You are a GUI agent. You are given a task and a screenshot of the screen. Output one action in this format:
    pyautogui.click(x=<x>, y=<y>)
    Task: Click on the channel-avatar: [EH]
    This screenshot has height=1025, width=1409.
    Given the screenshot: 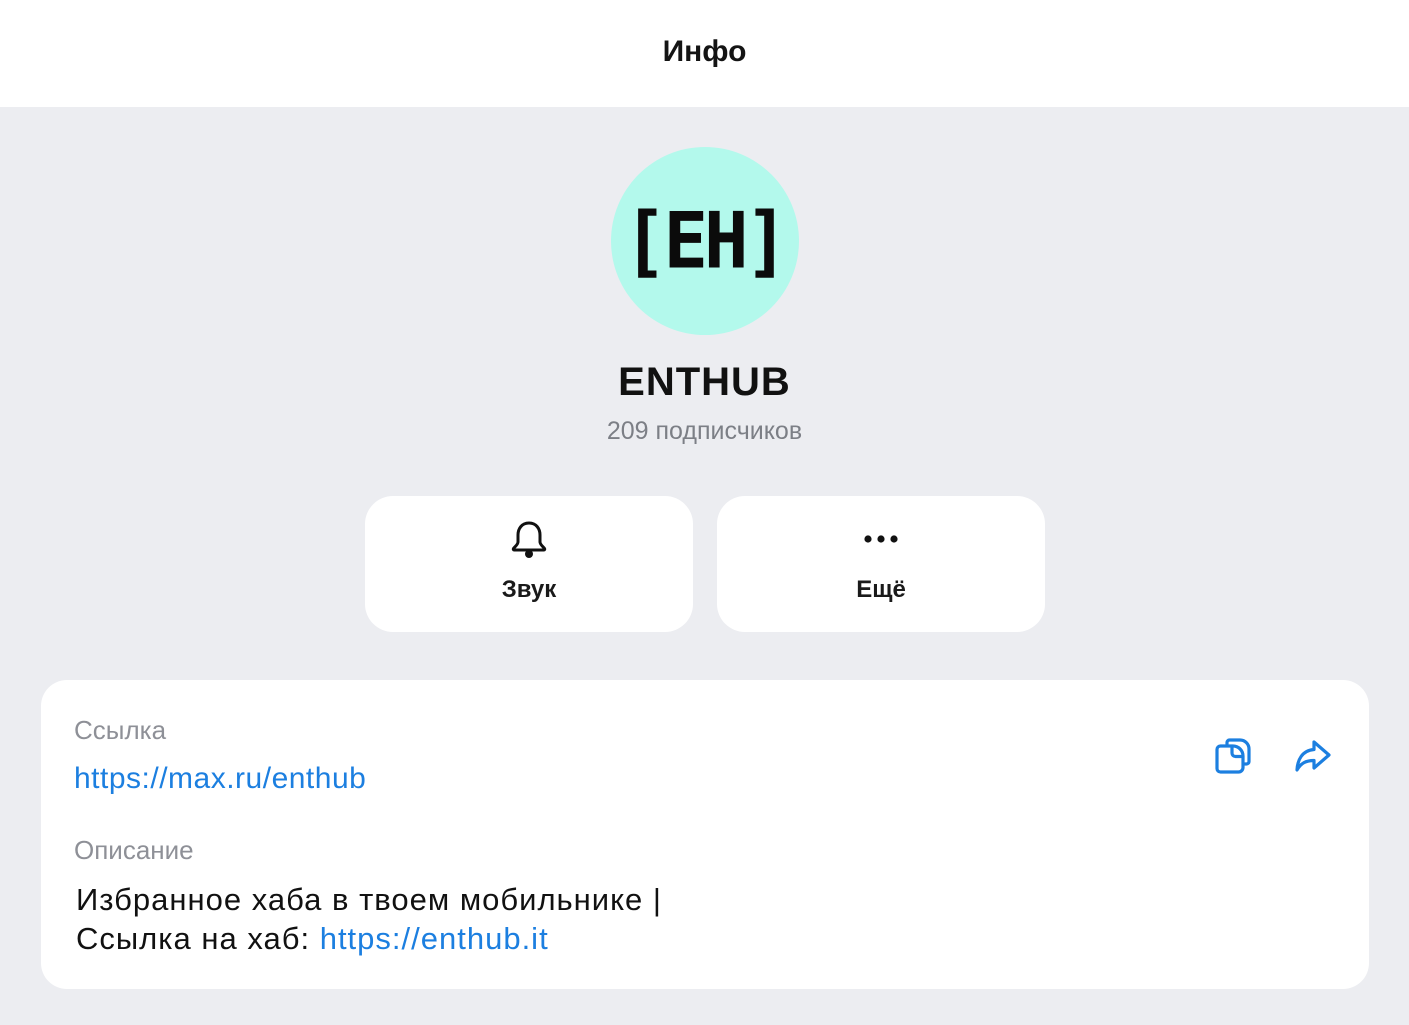 What is the action you would take?
    pyautogui.click(x=705, y=241)
    